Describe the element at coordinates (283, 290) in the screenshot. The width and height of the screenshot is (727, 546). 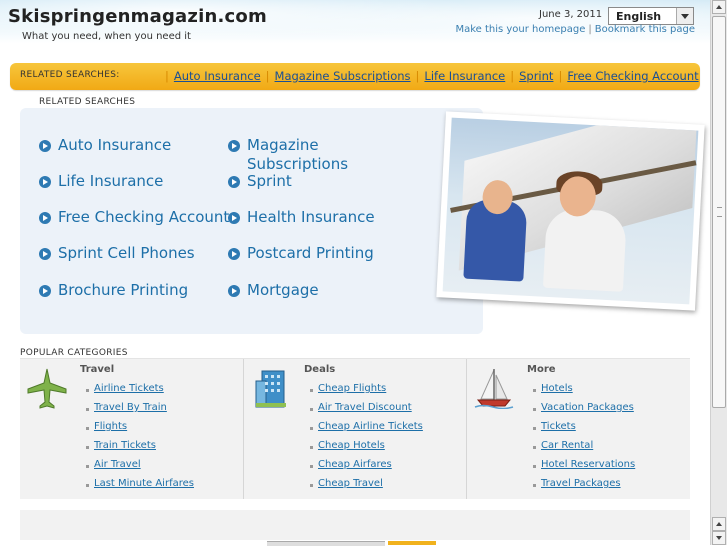
I see `related-link: Mortgage` at that location.